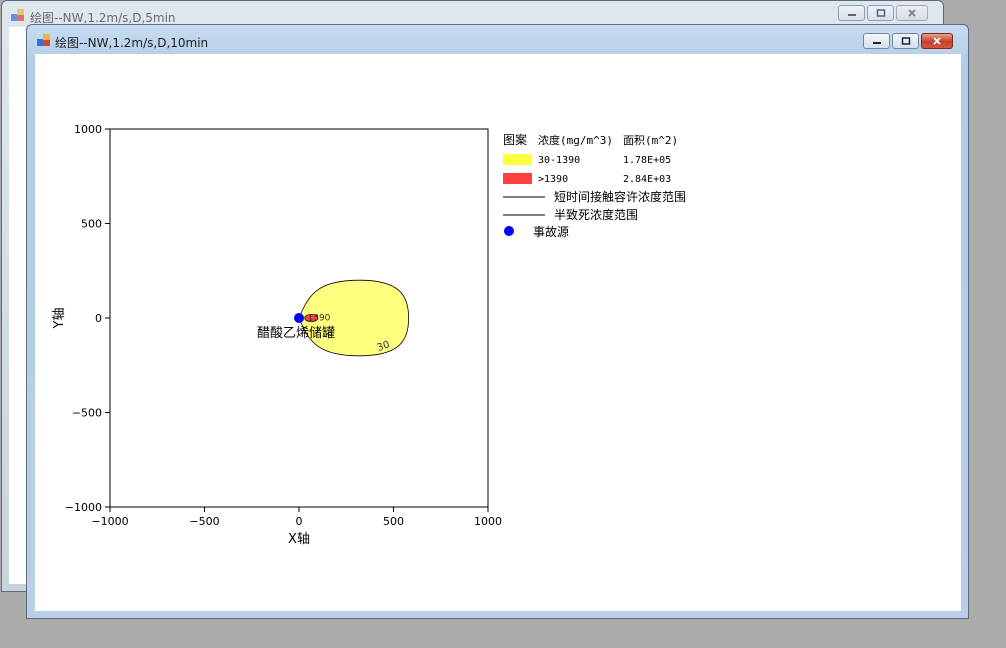 The image size is (1006, 648). I want to click on legend-header-concentration: 浓度(mg/m^3), so click(575, 140).